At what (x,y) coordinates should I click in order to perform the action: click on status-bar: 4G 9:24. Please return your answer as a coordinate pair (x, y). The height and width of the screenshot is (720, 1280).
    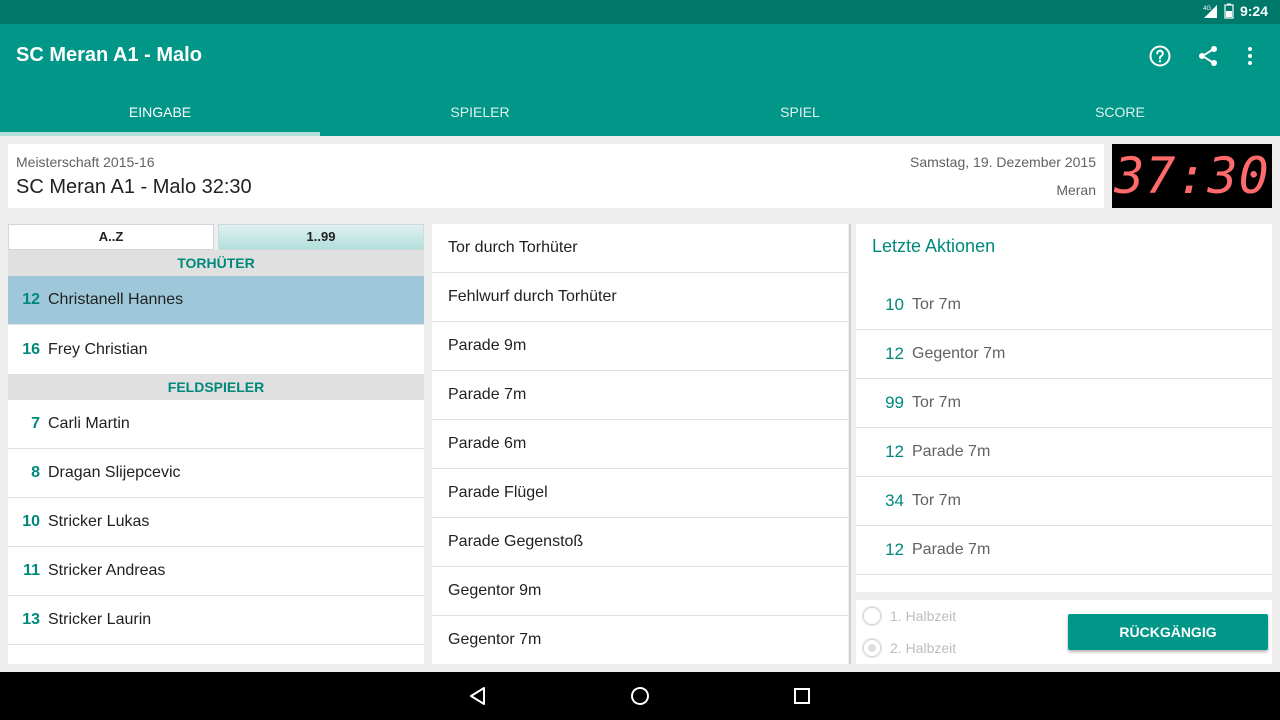
    Looking at the image, I should click on (640, 12).